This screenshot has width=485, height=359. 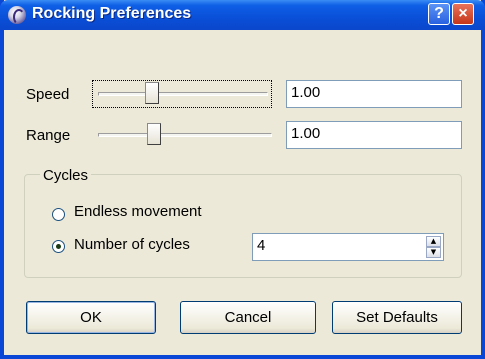 What do you see at coordinates (242, 15) in the screenshot?
I see `title-bar: Rocking Preferences ? ×` at bounding box center [242, 15].